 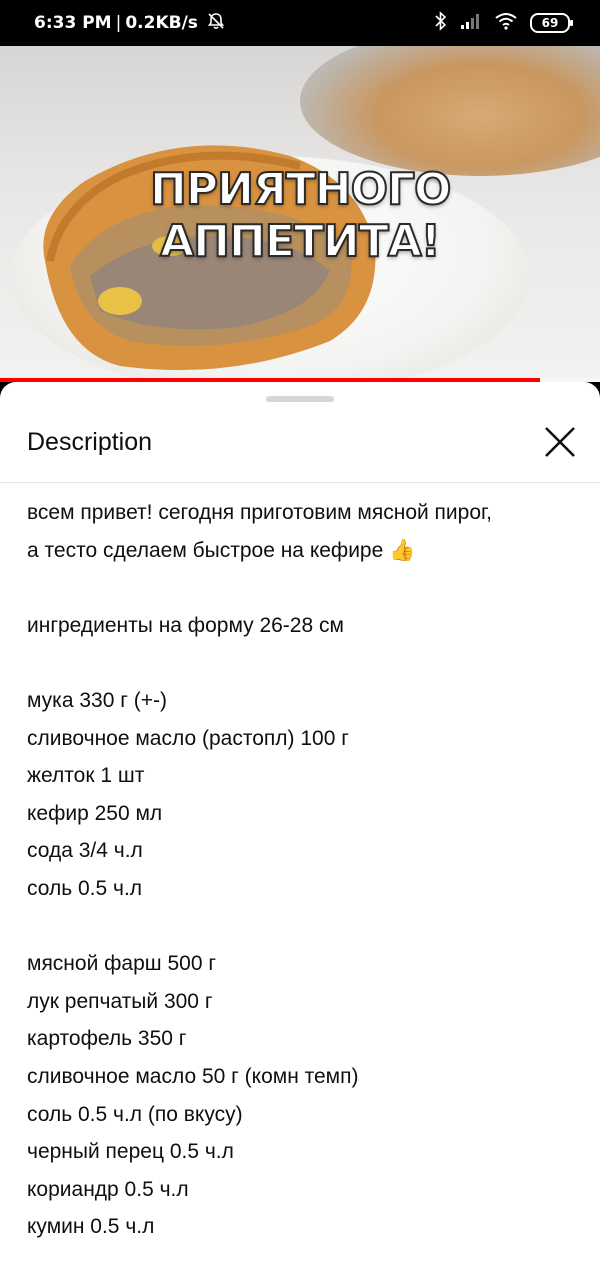 I want to click on description-line: мука 330 г (+-), so click(x=97, y=700).